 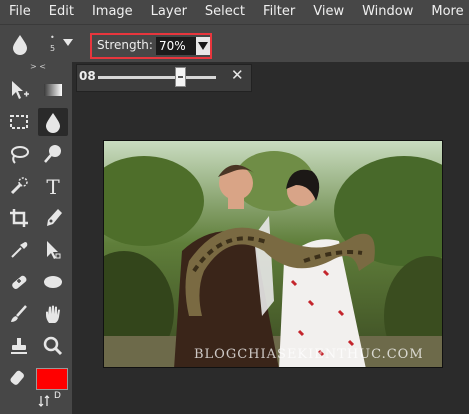 What do you see at coordinates (53, 48) in the screenshot?
I see `brush-size-value: 5` at bounding box center [53, 48].